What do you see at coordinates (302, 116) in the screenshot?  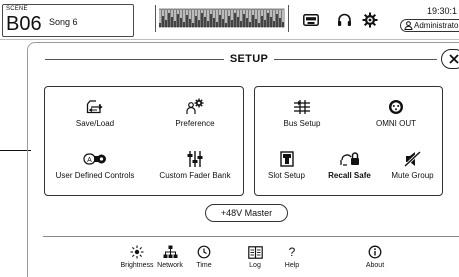 I see `bus-setup-button: Bus Setup` at bounding box center [302, 116].